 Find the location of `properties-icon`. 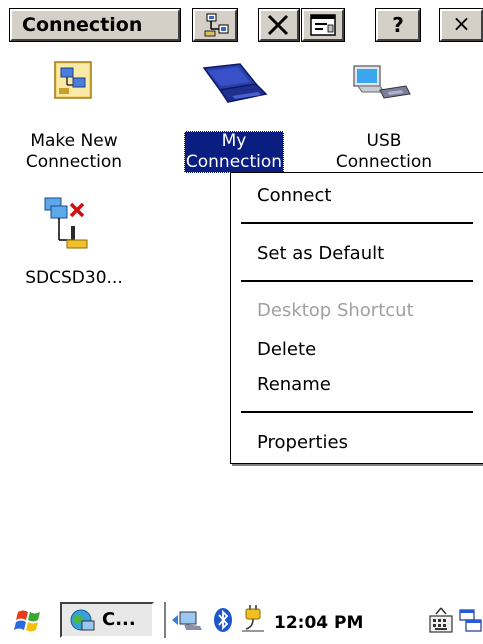

properties-icon is located at coordinates (323, 25).